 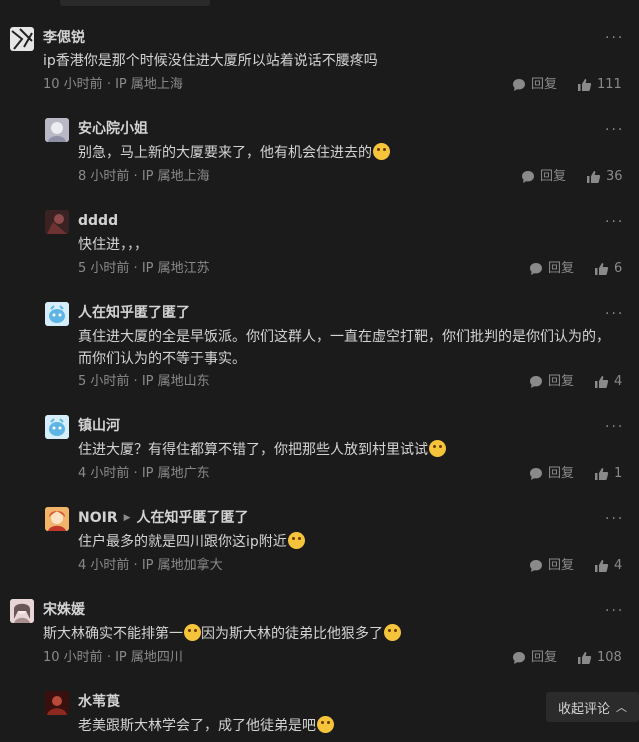 I want to click on comment-author: 水苇莨, so click(x=99, y=702).